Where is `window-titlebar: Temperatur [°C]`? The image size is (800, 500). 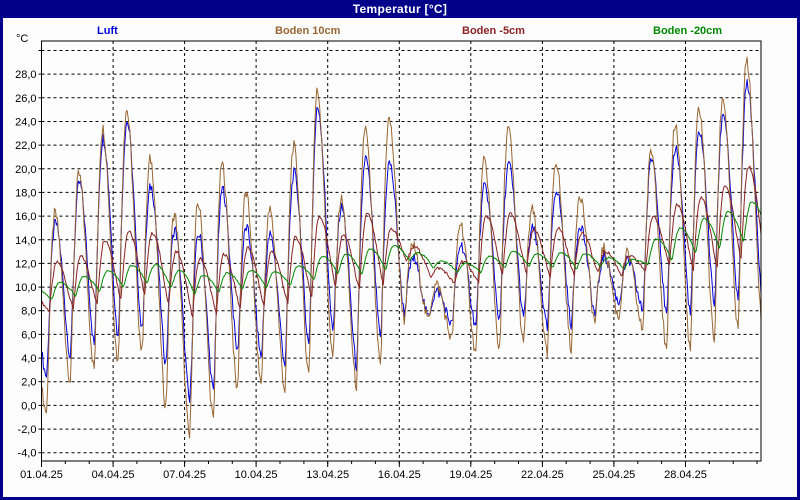 window-titlebar: Temperatur [°C] is located at coordinates (400, 9).